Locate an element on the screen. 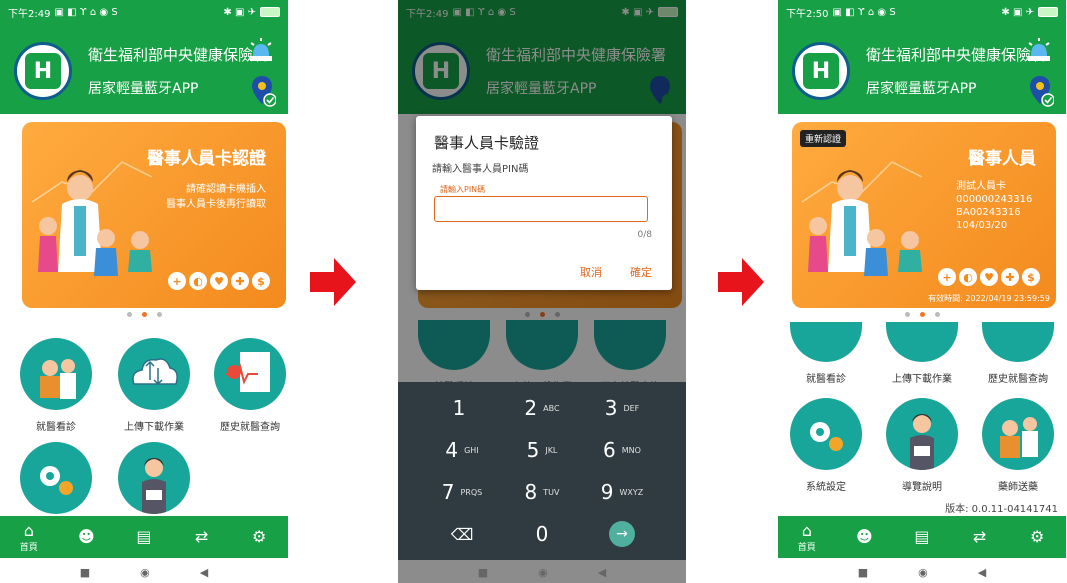 This screenshot has width=1067, height=583. tile-pharmacist: 藥師送藥 is located at coordinates (1018, 445).